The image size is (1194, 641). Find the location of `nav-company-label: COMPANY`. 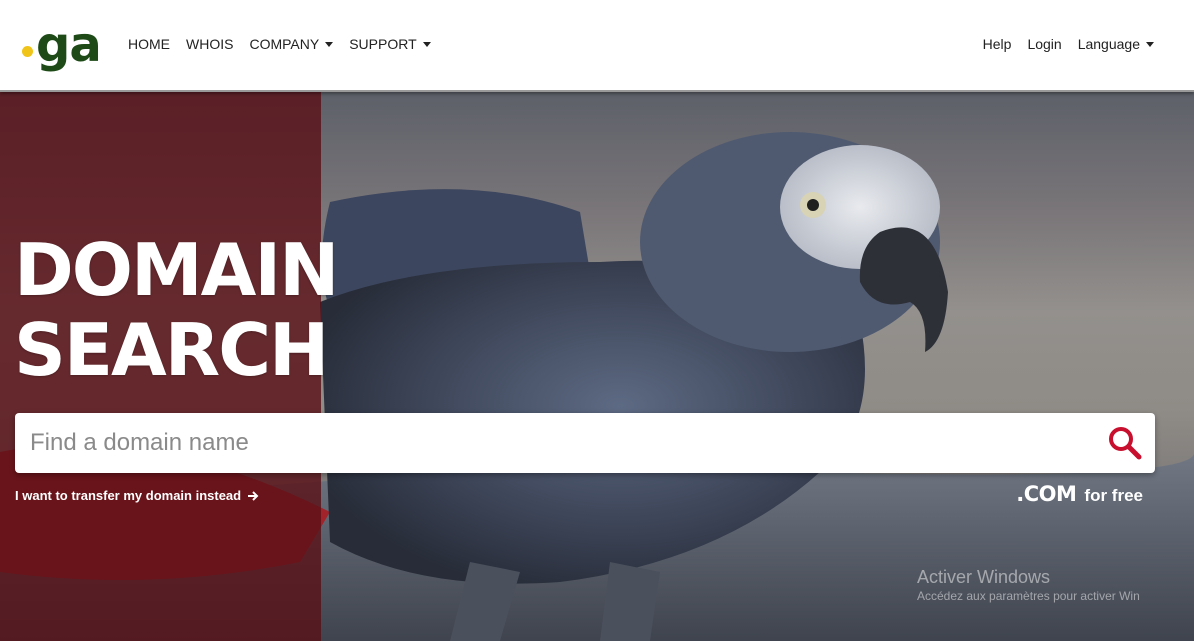

nav-company-label: COMPANY is located at coordinates (284, 44).